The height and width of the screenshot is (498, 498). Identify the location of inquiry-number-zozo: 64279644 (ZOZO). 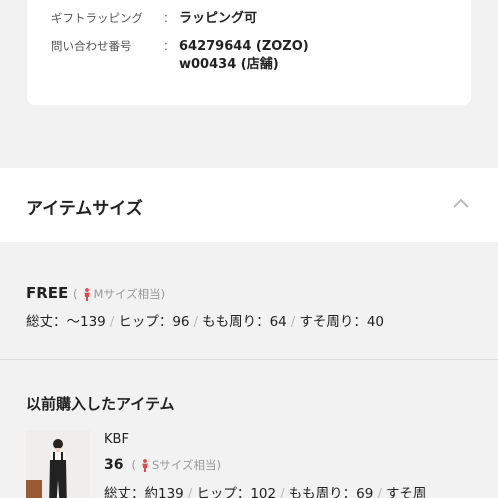
(244, 46).